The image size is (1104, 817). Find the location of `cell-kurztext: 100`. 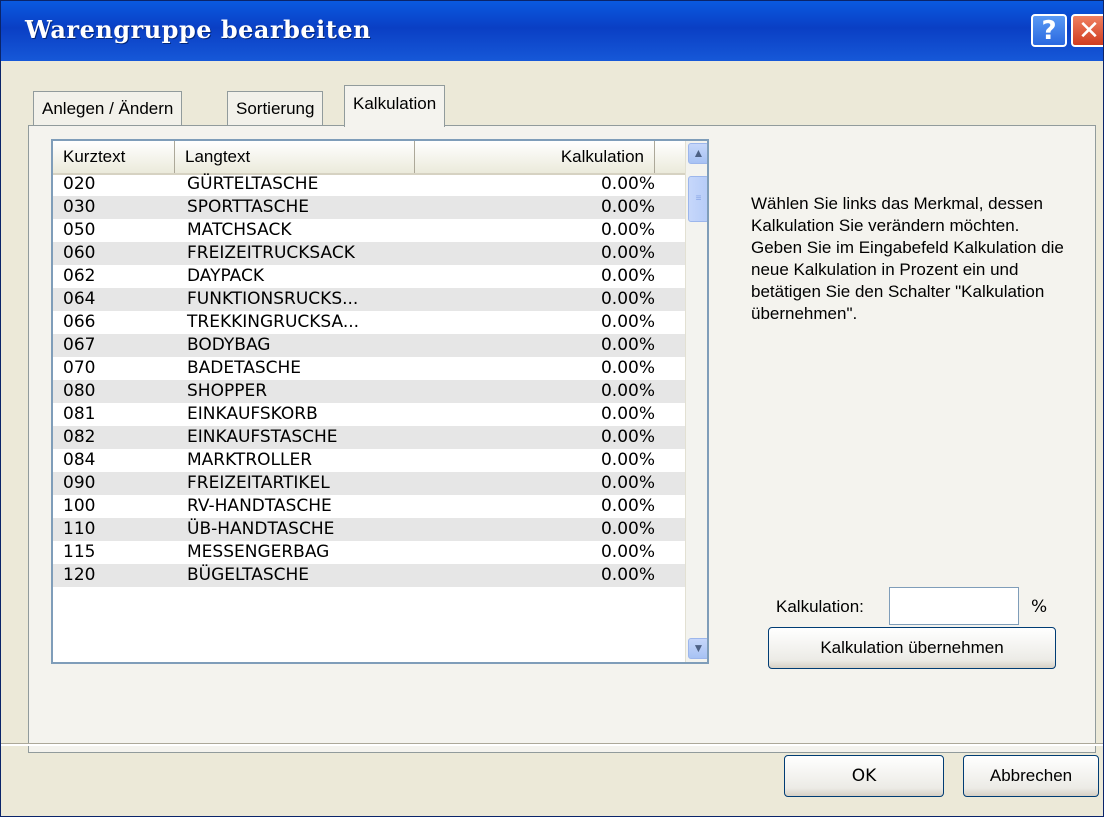

cell-kurztext: 100 is located at coordinates (79, 506).